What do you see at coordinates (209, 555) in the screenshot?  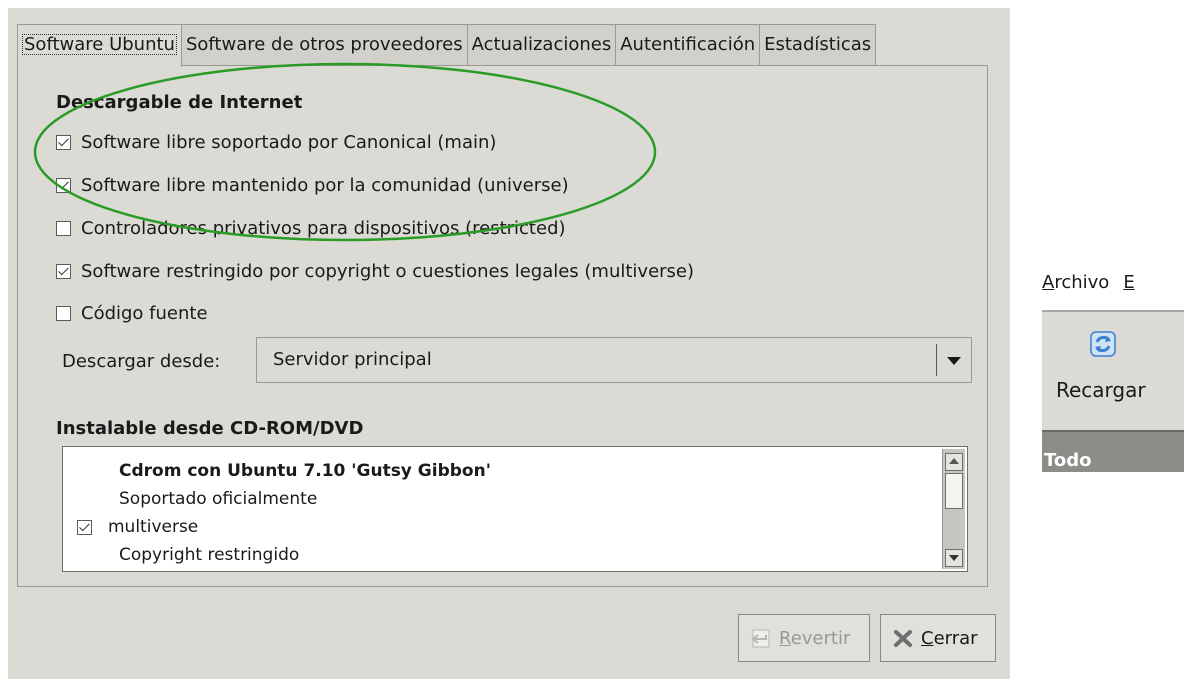 I see `cdrom-entry-line: Copyright restringido` at bounding box center [209, 555].